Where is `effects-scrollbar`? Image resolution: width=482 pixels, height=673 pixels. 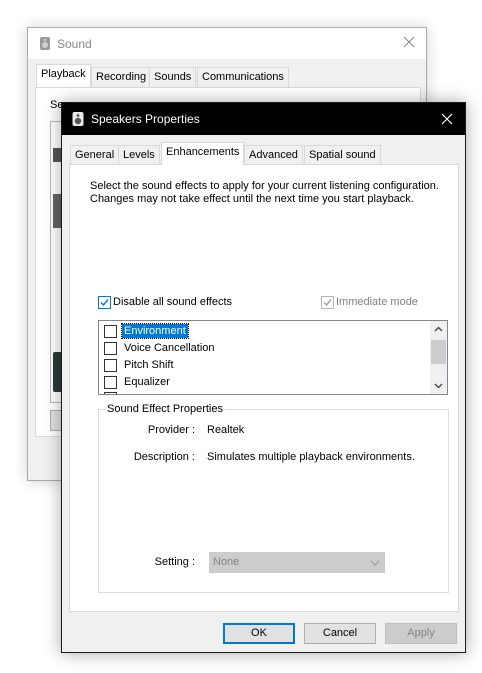
effects-scrollbar is located at coordinates (438, 357).